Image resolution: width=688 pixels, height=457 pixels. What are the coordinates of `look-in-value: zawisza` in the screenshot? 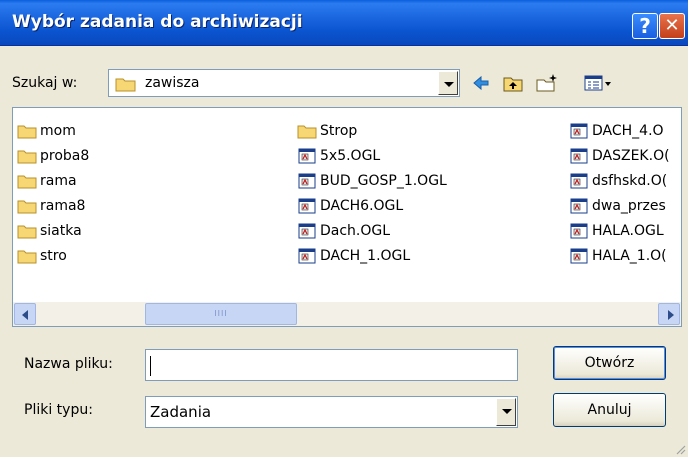 It's located at (172, 83).